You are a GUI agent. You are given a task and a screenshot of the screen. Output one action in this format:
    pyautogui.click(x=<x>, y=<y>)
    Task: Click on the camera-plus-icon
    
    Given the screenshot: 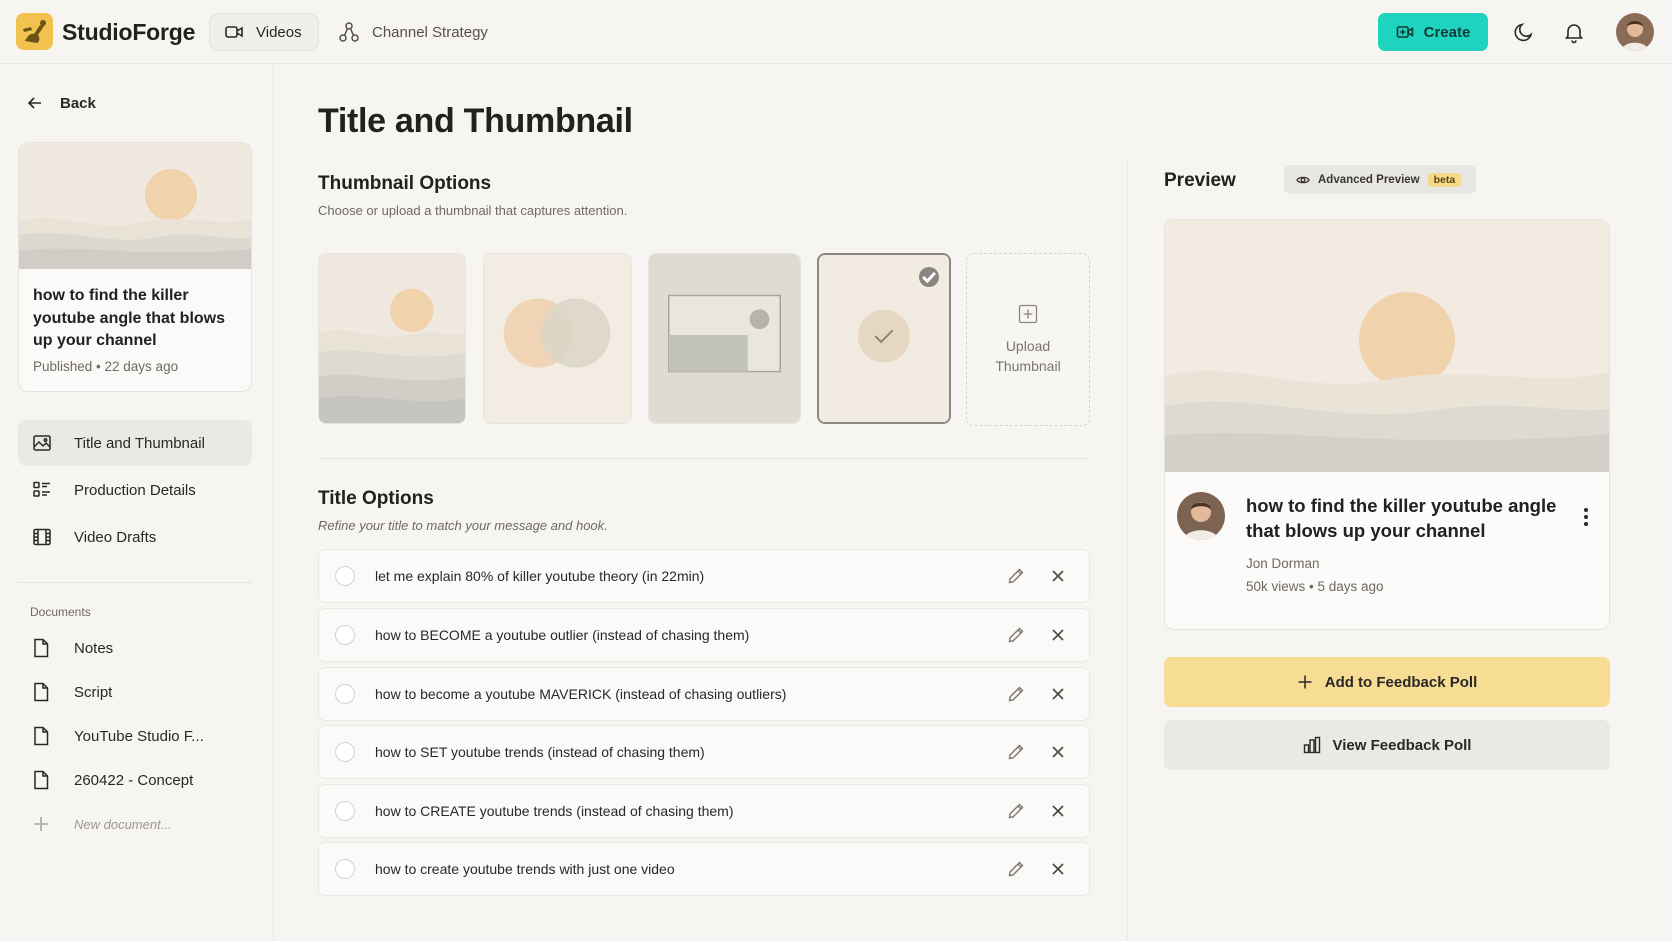 What is the action you would take?
    pyautogui.click(x=1405, y=32)
    